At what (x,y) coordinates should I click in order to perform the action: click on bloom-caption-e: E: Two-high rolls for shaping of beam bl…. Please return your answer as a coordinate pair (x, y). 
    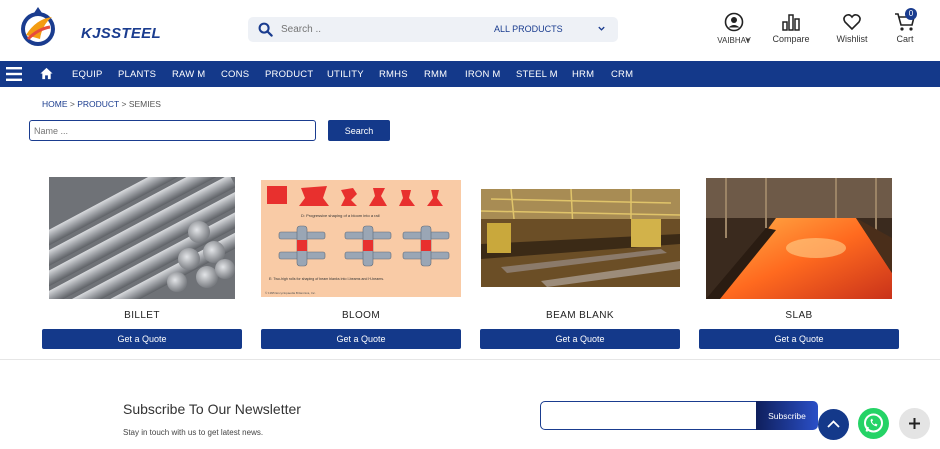
    Looking at the image, I should click on (326, 279).